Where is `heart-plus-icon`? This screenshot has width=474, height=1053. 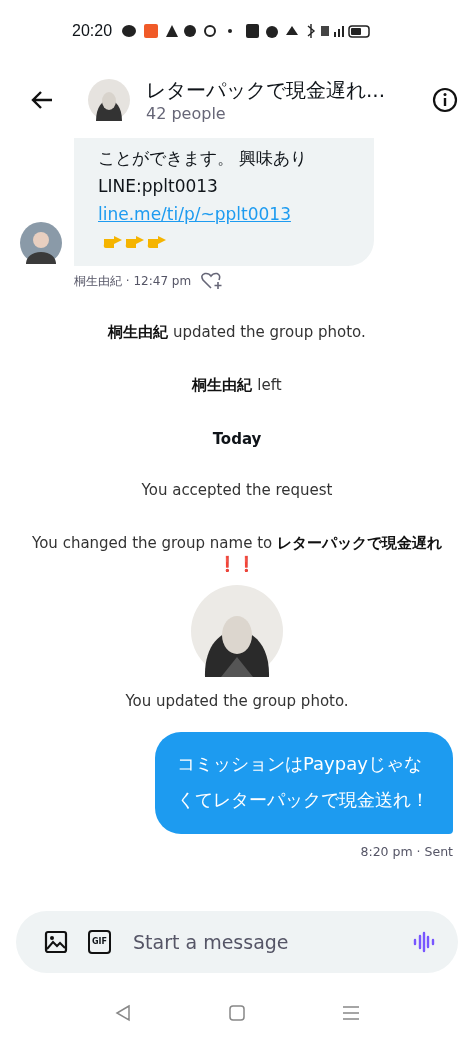 heart-plus-icon is located at coordinates (212, 281).